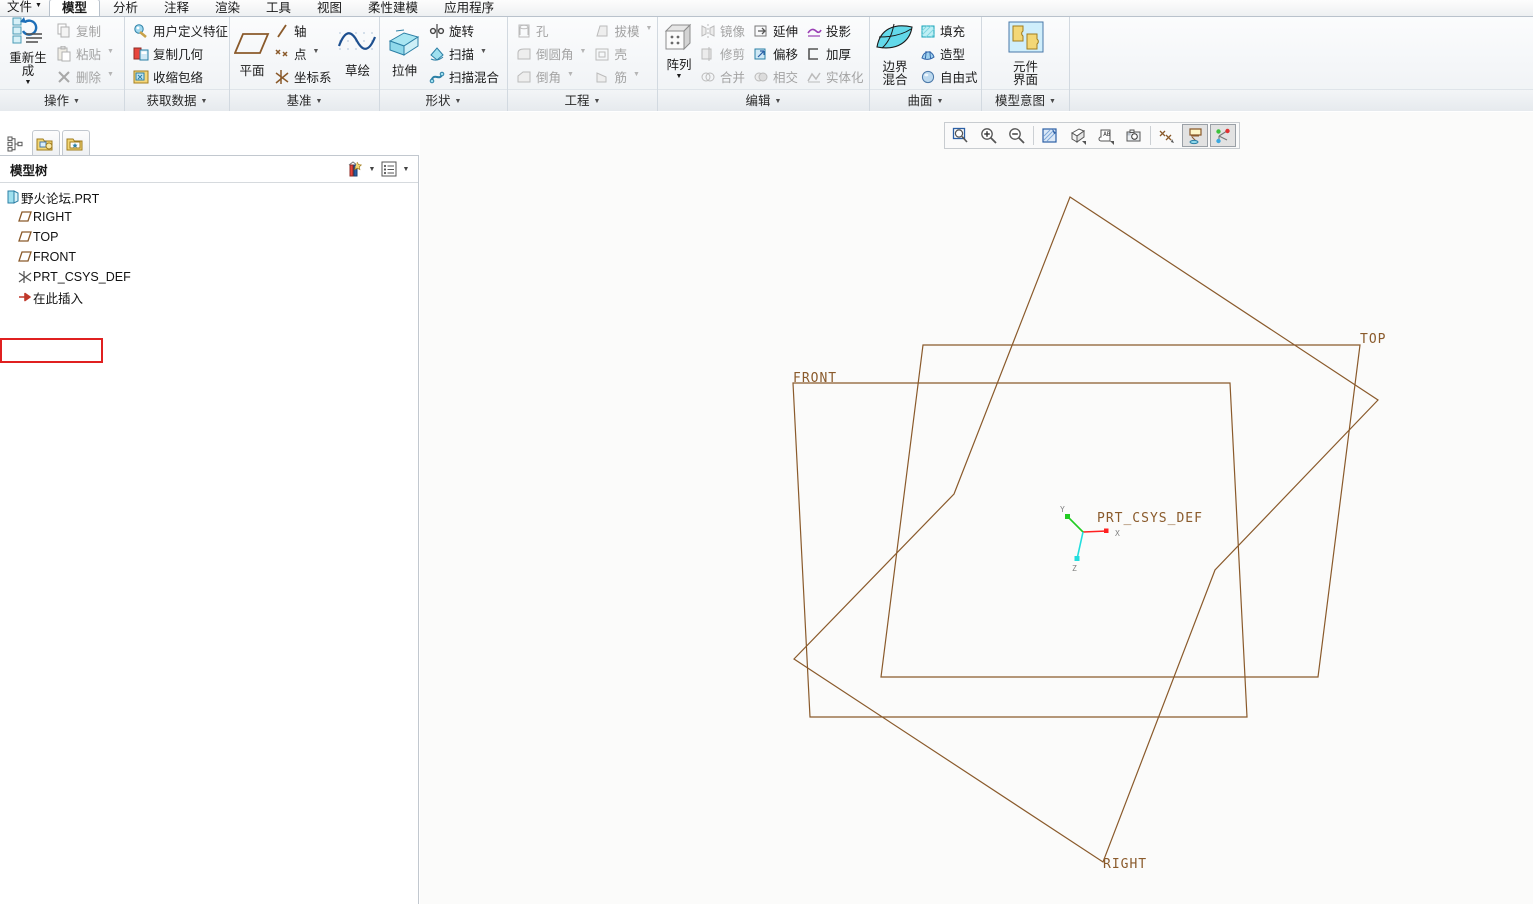  What do you see at coordinates (209, 217) in the screenshot?
I see `tree-item-right: RIGHT` at bounding box center [209, 217].